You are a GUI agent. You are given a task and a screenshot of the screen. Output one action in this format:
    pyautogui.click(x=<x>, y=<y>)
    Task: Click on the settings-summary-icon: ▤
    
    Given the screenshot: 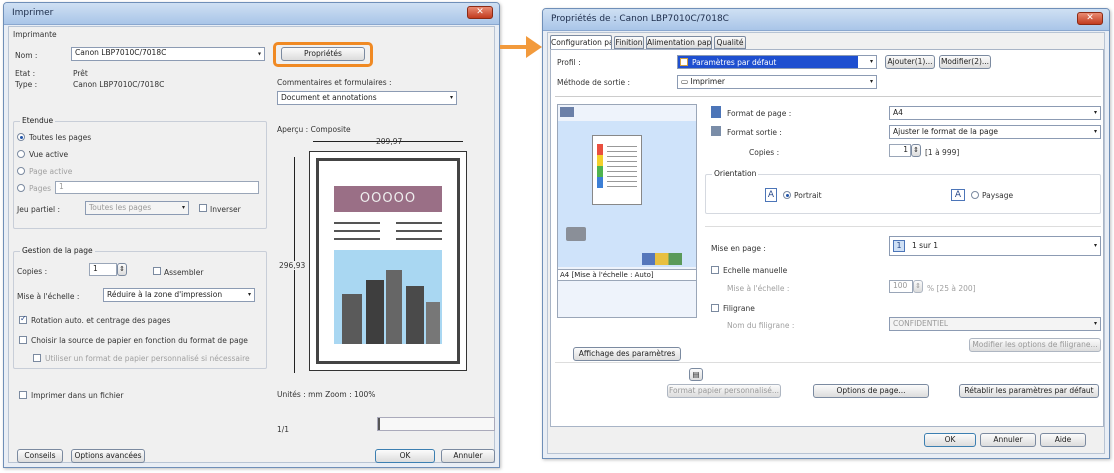 What is the action you would take?
    pyautogui.click(x=696, y=374)
    